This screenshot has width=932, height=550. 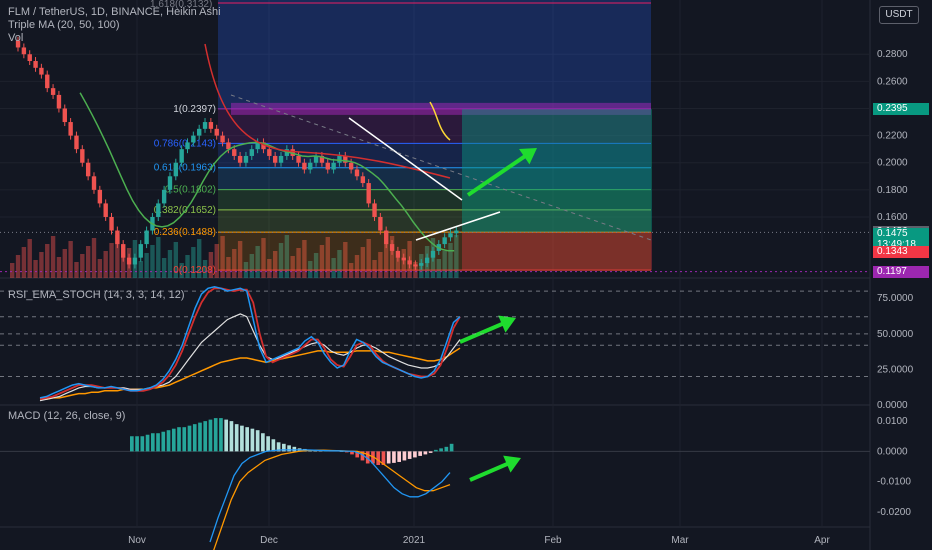 What do you see at coordinates (894, 512) in the screenshot?
I see `macd-tick-label: -0.0200` at bounding box center [894, 512].